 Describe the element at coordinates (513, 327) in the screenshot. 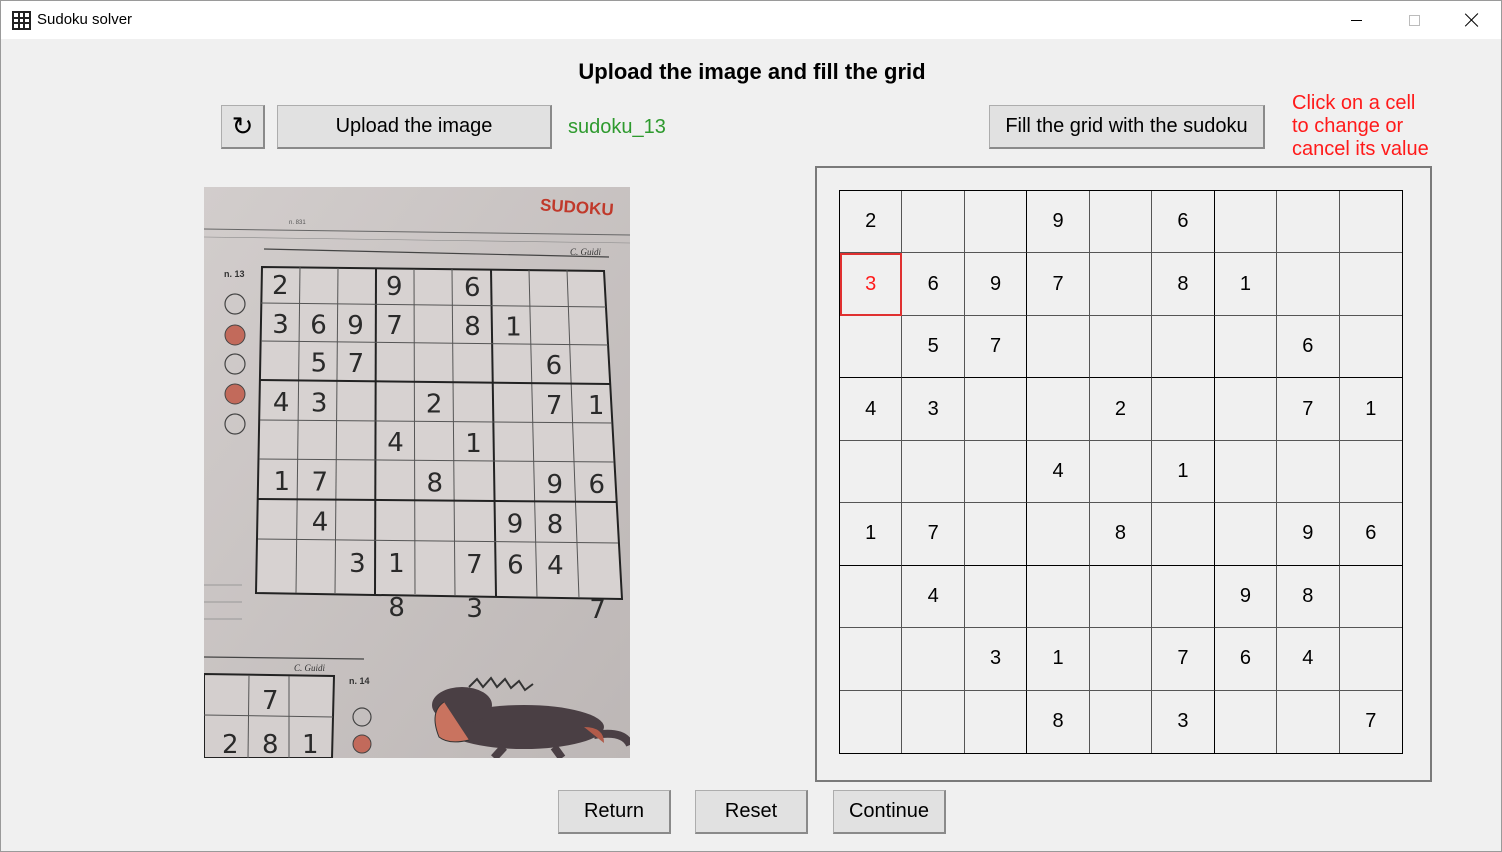

I see `photo-digit: 1` at that location.